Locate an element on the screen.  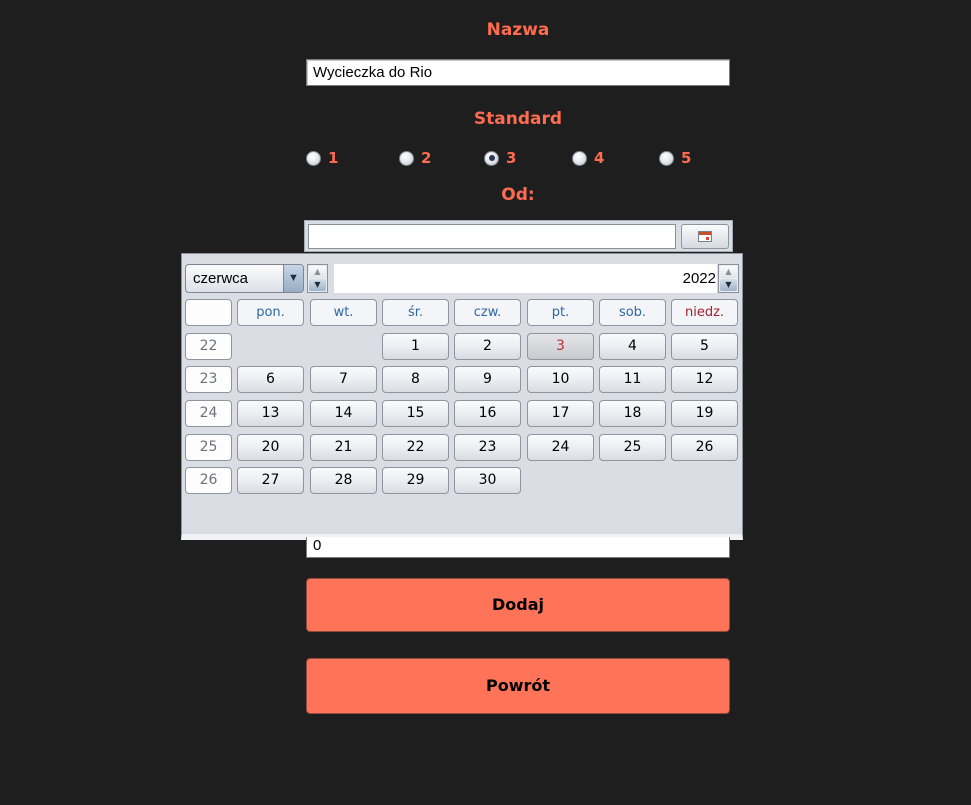
day-button: 12 is located at coordinates (704, 379).